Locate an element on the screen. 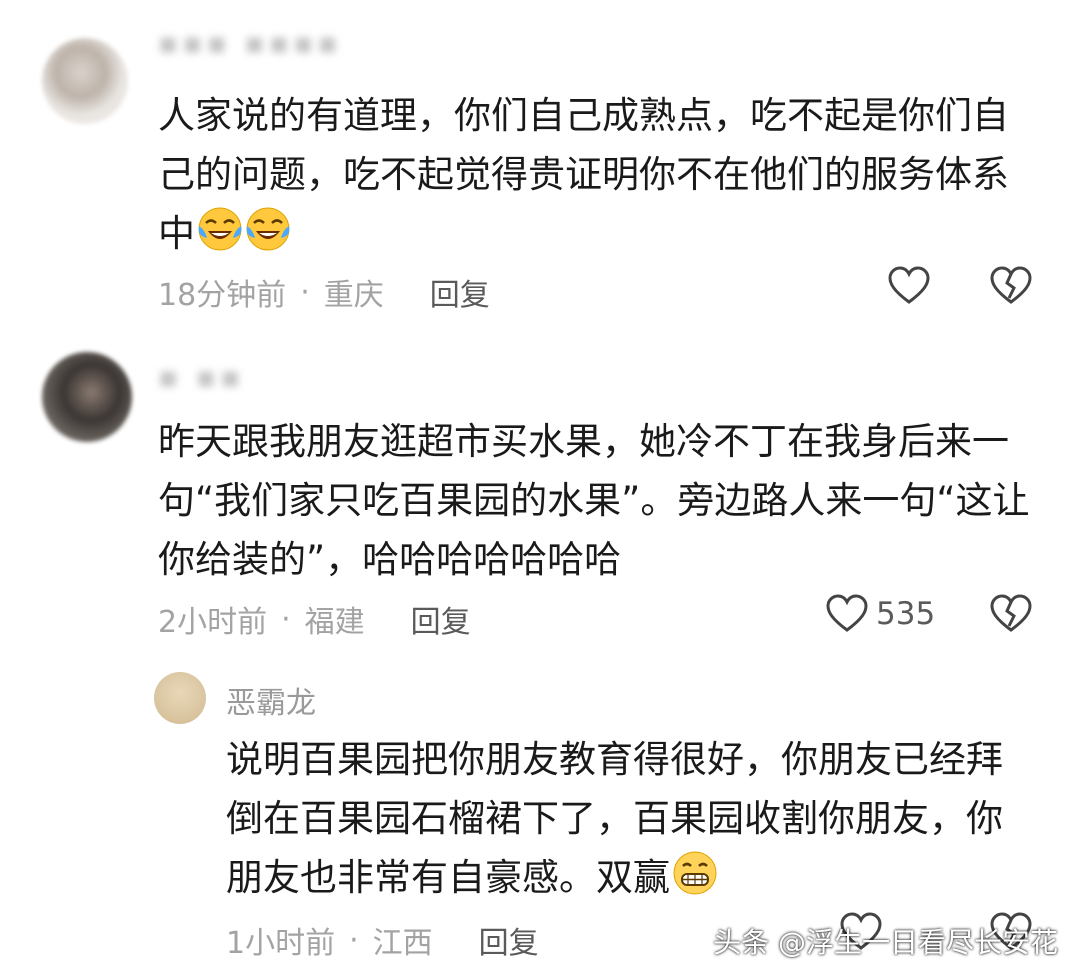  timestamp: 18分钟前 is located at coordinates (222, 295).